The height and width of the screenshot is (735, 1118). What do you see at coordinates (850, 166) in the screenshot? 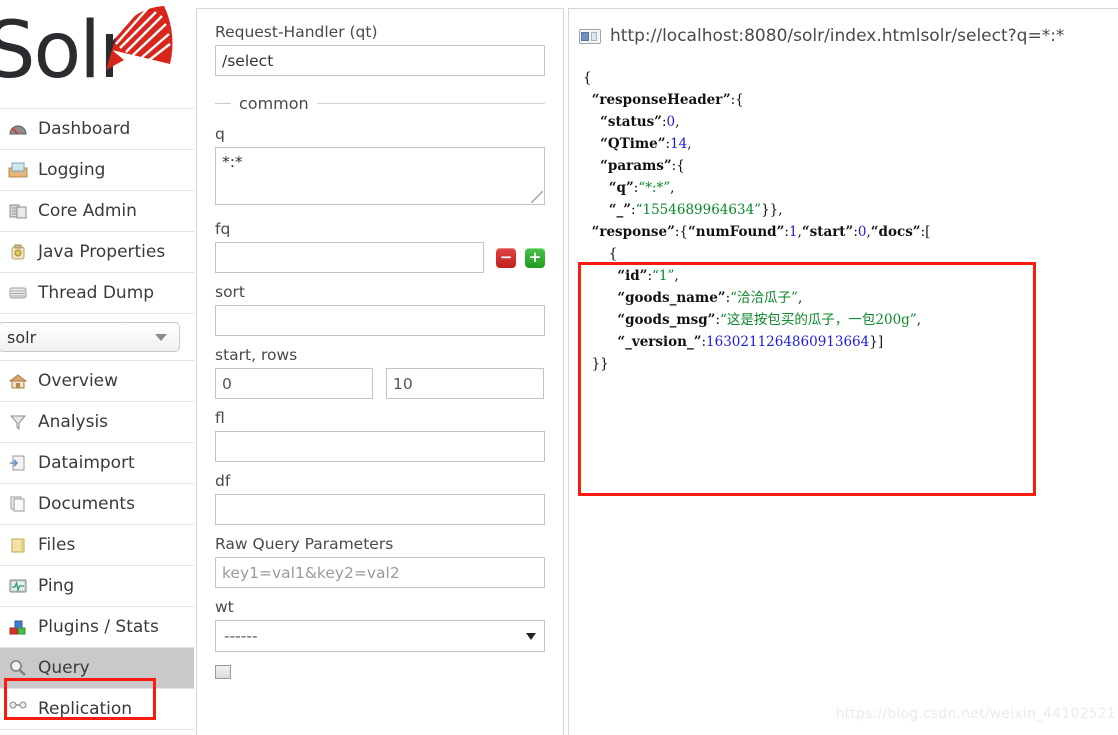
I see `json-line: “params”:{` at bounding box center [850, 166].